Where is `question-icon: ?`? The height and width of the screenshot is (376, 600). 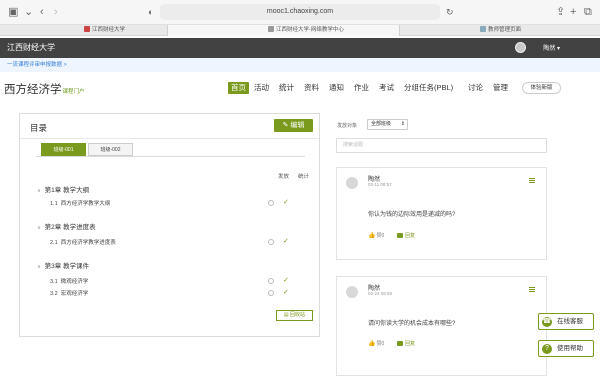 question-icon: ? is located at coordinates (547, 349).